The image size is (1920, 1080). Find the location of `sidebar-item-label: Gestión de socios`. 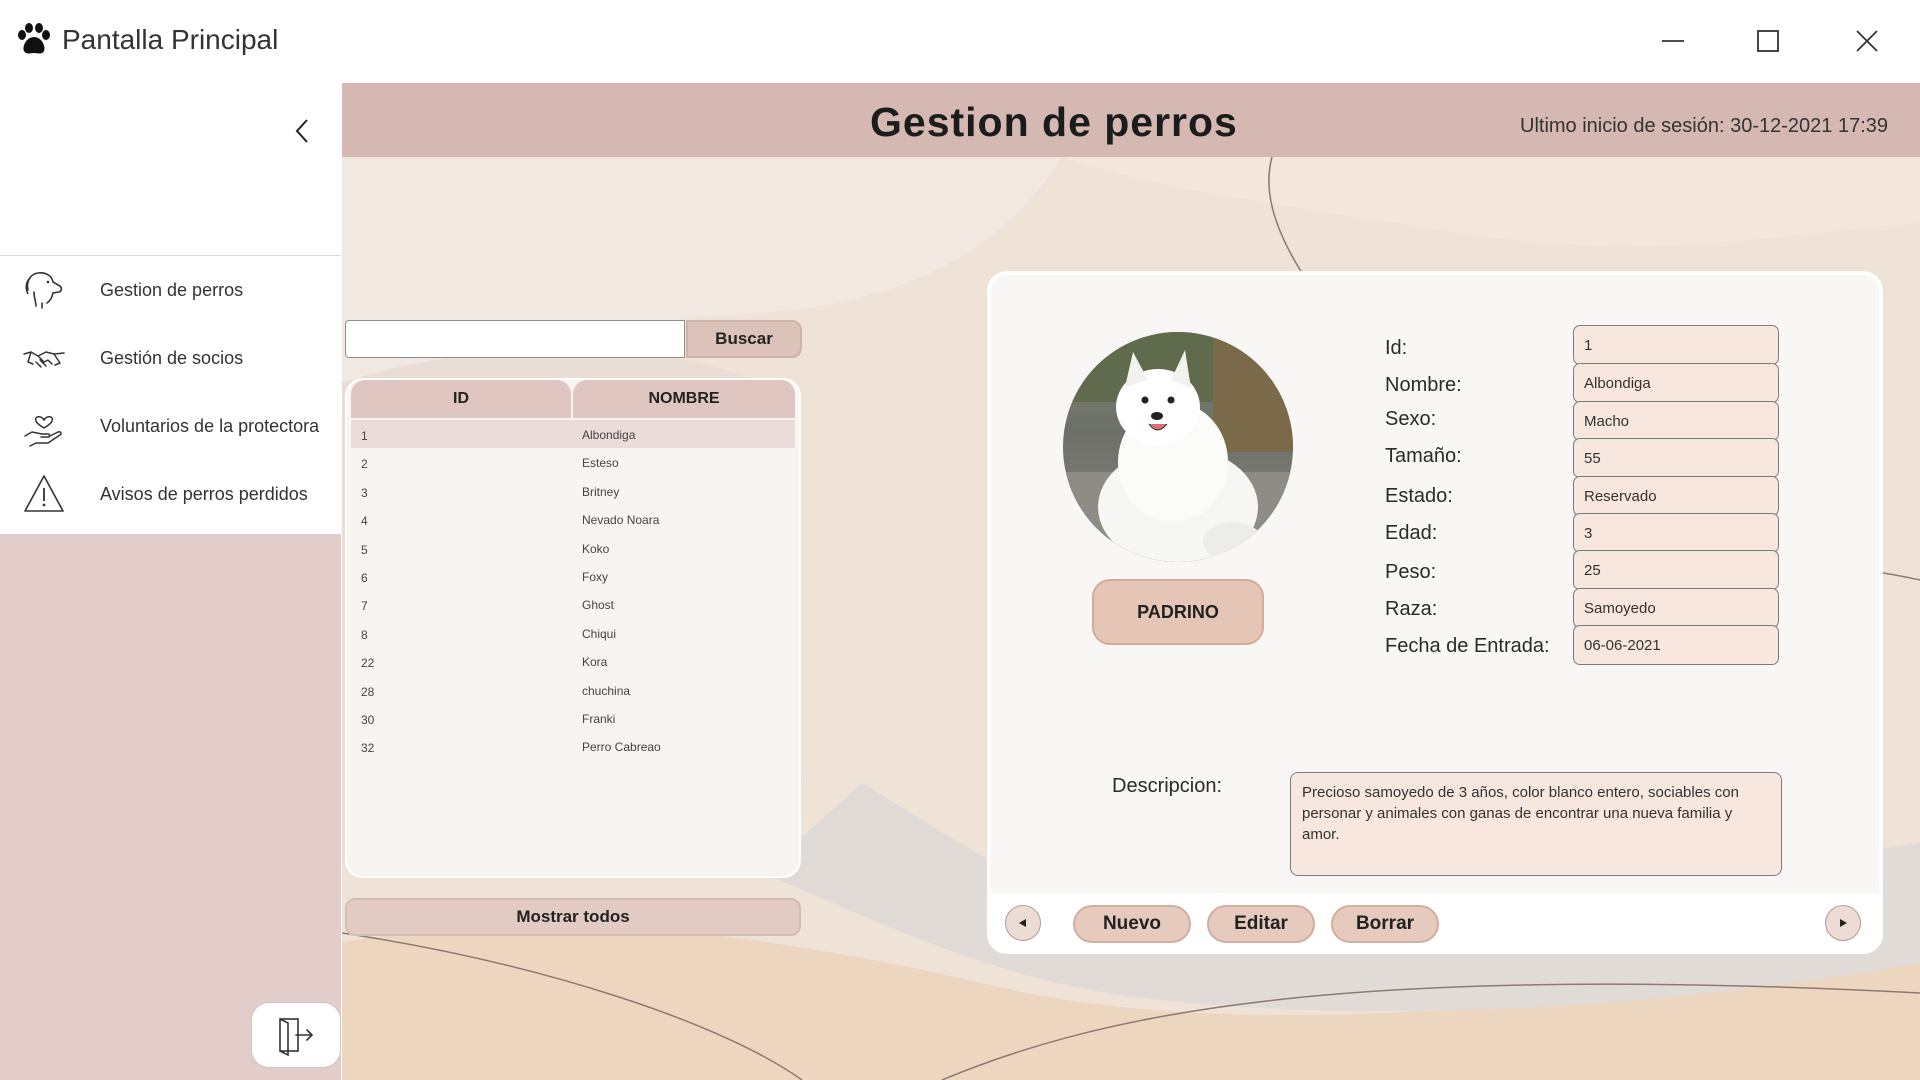

sidebar-item-label: Gestión de socios is located at coordinates (172, 357).